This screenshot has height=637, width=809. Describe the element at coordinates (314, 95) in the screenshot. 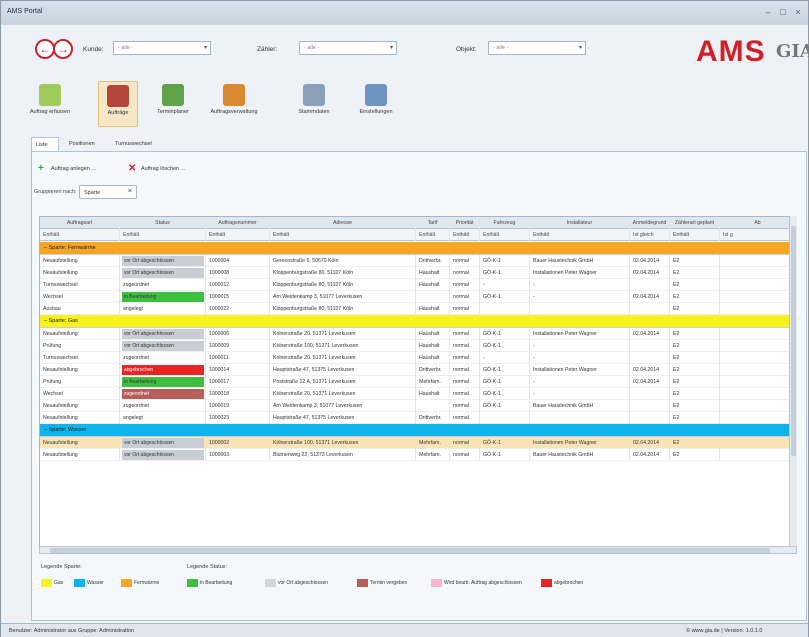

I see `document-stack-icon` at that location.